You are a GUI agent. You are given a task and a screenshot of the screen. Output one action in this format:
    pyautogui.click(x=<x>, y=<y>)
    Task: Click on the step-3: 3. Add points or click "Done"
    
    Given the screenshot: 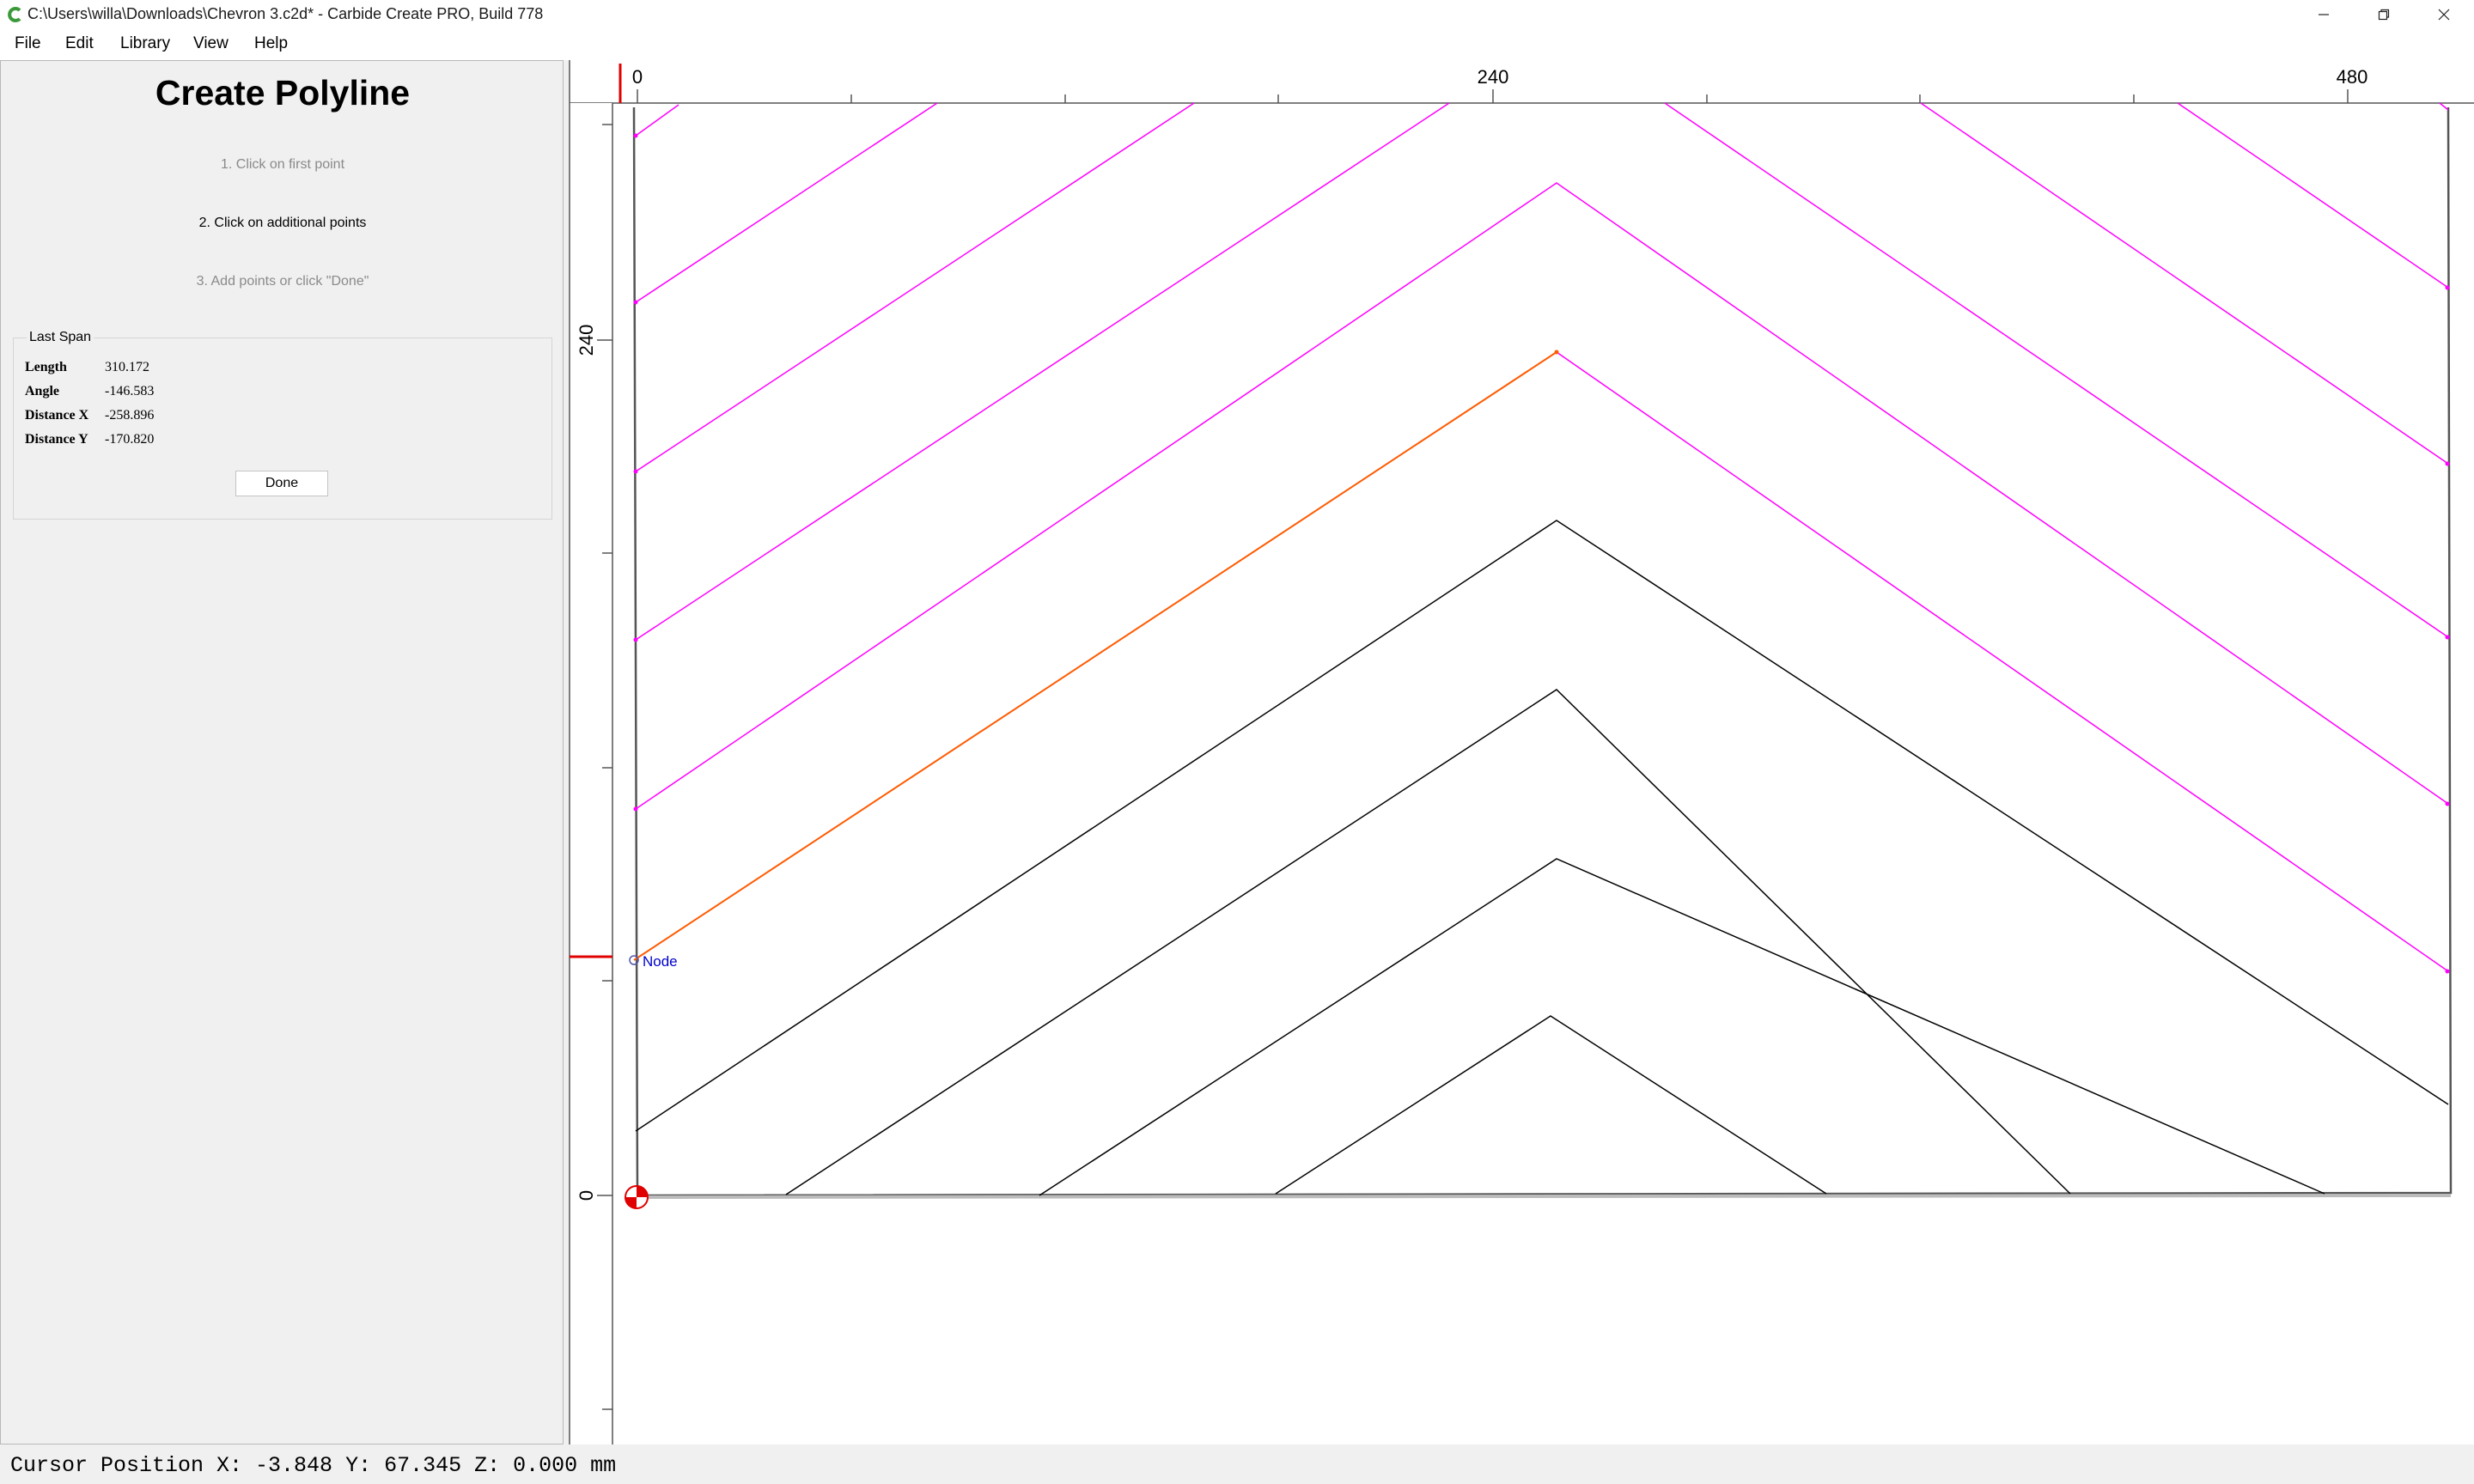 What is the action you would take?
    pyautogui.click(x=282, y=281)
    